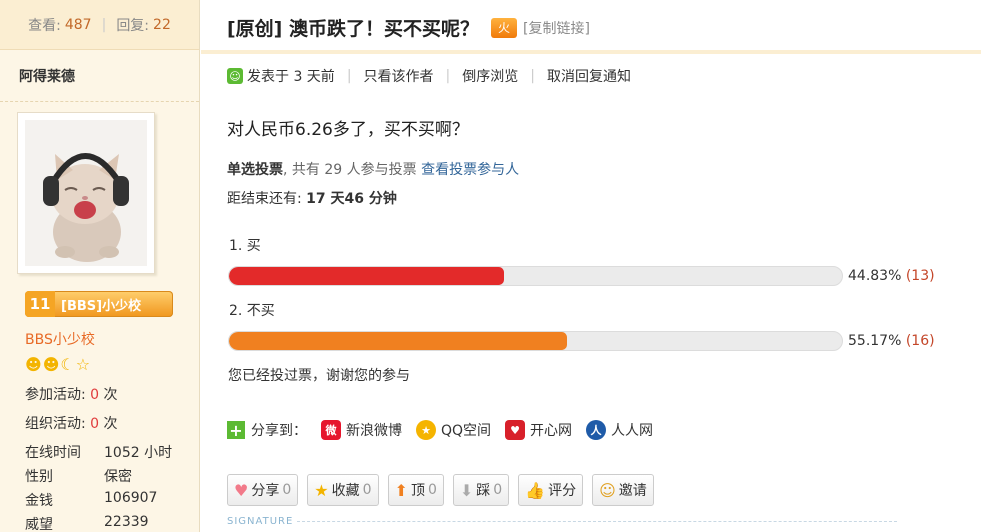  What do you see at coordinates (99, 25) in the screenshot?
I see `thread-stats: 查看: 487 | 回复: 22` at bounding box center [99, 25].